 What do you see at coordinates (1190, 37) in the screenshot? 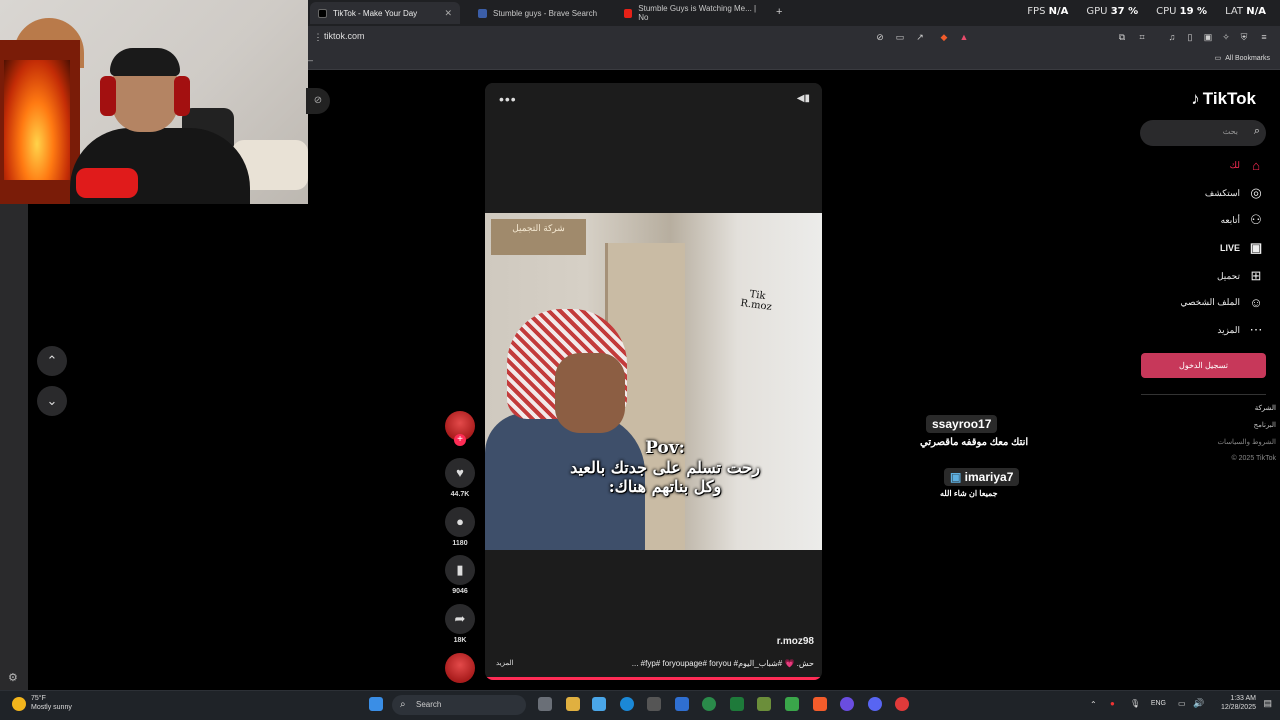
I see `sidebar-icon: ▯` at bounding box center [1190, 37].